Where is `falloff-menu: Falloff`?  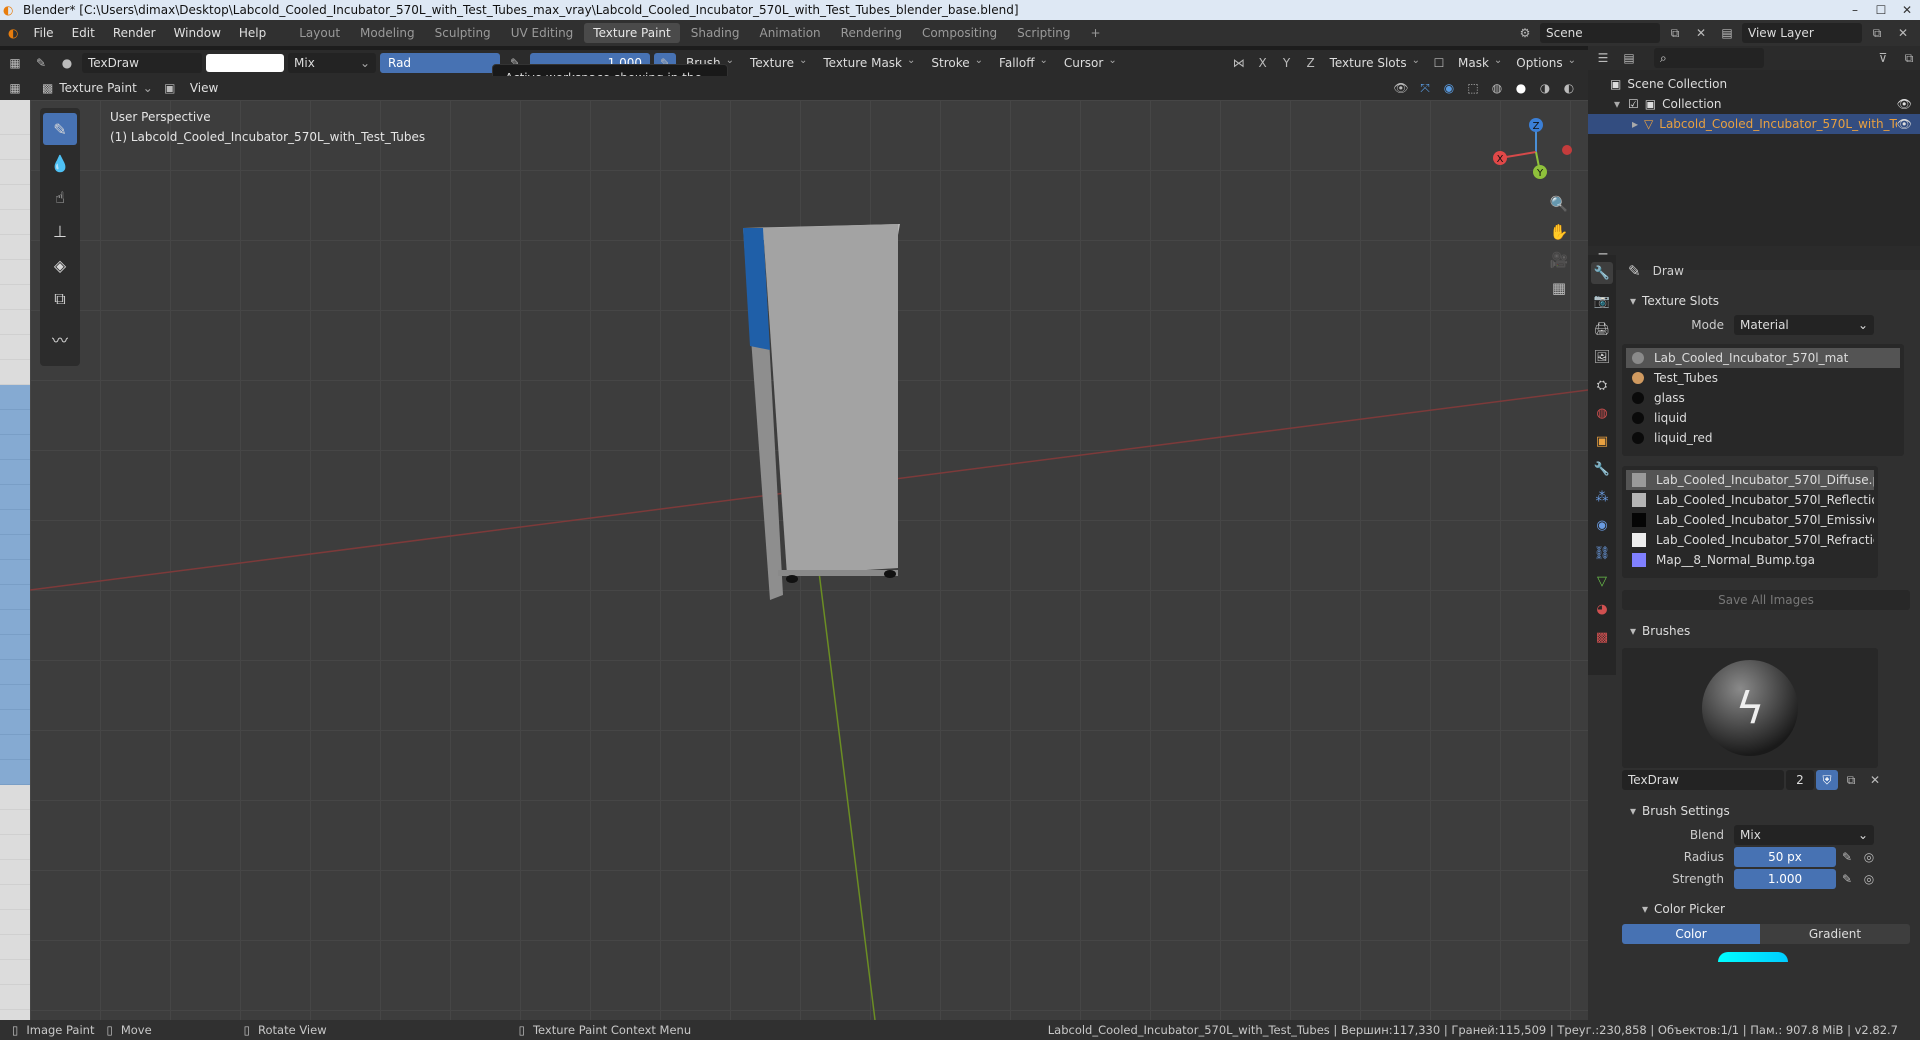
falloff-menu: Falloff is located at coordinates (1023, 63).